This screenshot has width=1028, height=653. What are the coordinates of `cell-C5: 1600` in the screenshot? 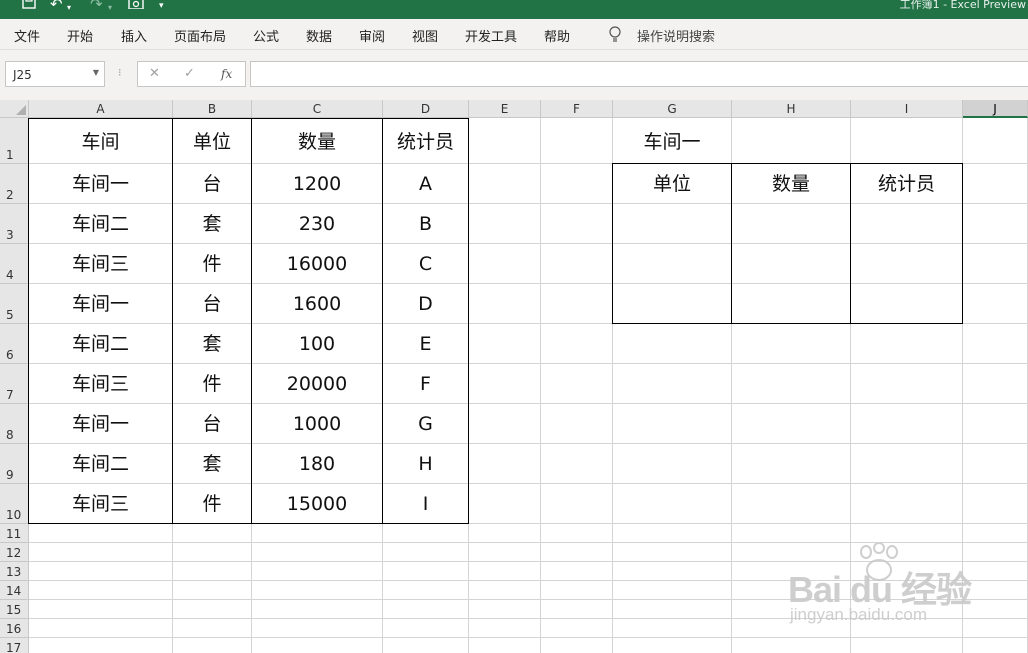 It's located at (317, 304).